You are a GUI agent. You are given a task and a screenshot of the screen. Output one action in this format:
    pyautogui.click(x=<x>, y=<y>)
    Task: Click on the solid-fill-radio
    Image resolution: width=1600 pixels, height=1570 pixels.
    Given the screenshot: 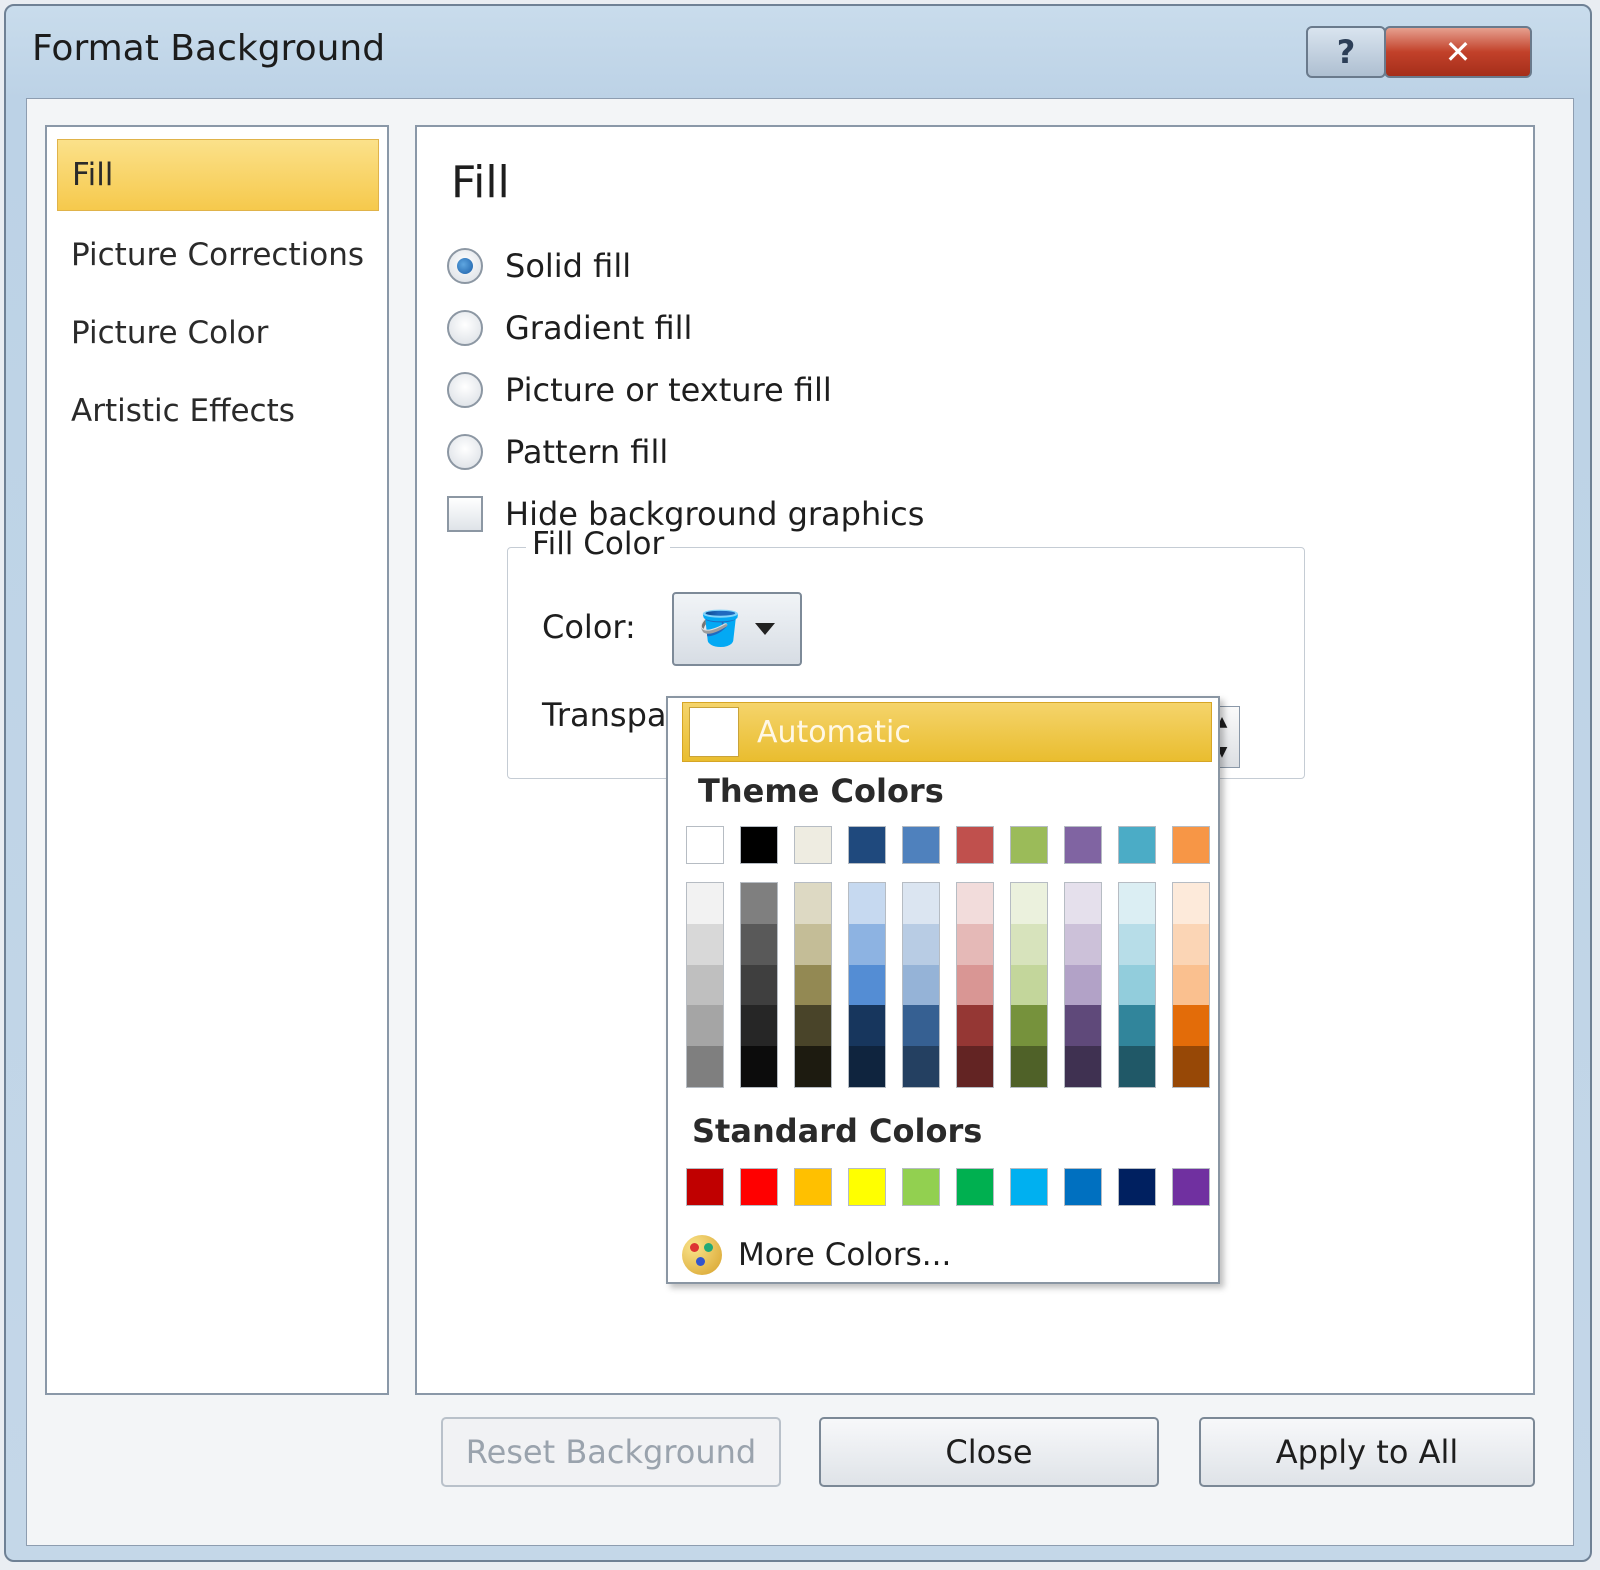 What is the action you would take?
    pyautogui.click(x=465, y=266)
    